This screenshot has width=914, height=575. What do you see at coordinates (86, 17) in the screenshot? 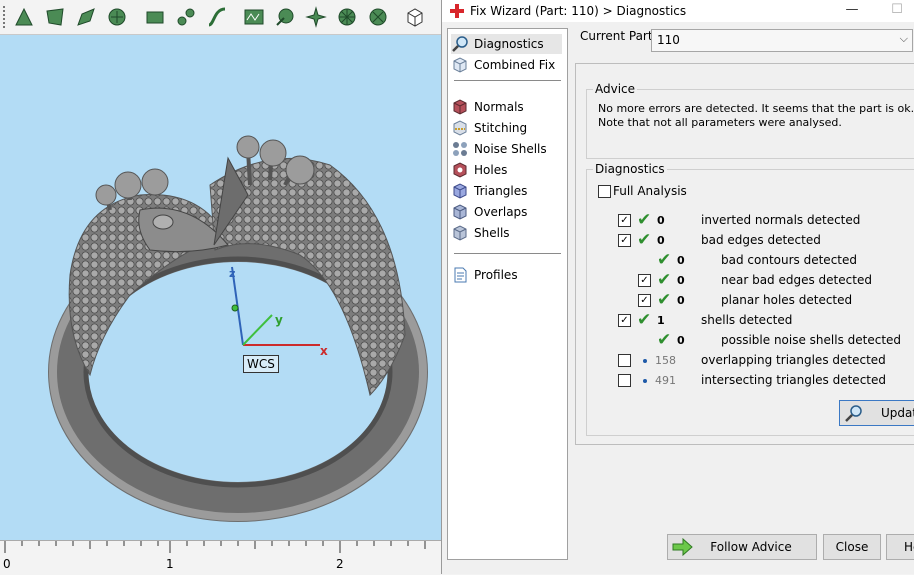
I see `select-shell-icon` at bounding box center [86, 17].